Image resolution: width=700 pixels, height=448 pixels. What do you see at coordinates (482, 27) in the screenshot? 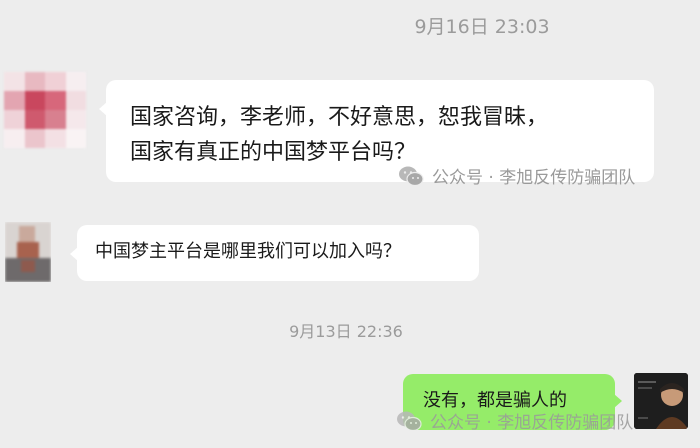
I see `timestamp: 9月16日 23:03` at bounding box center [482, 27].